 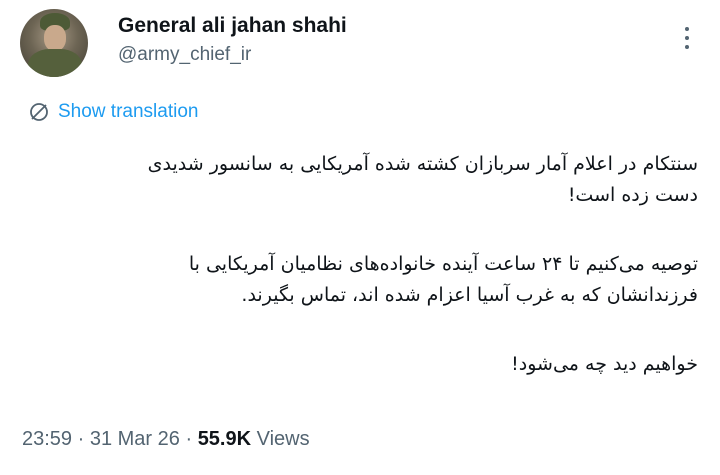 What do you see at coordinates (604, 364) in the screenshot?
I see `tweet-line: خواهیم دید چه می‌شود!` at bounding box center [604, 364].